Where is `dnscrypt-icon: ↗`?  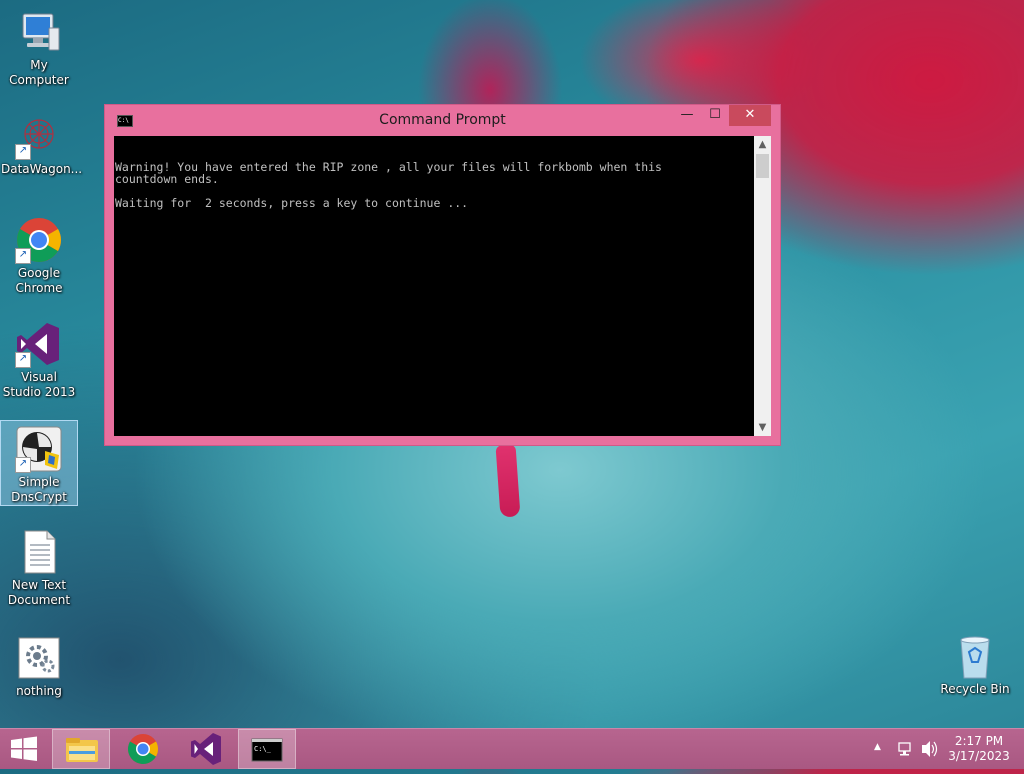
dnscrypt-icon: ↗ is located at coordinates (39, 449).